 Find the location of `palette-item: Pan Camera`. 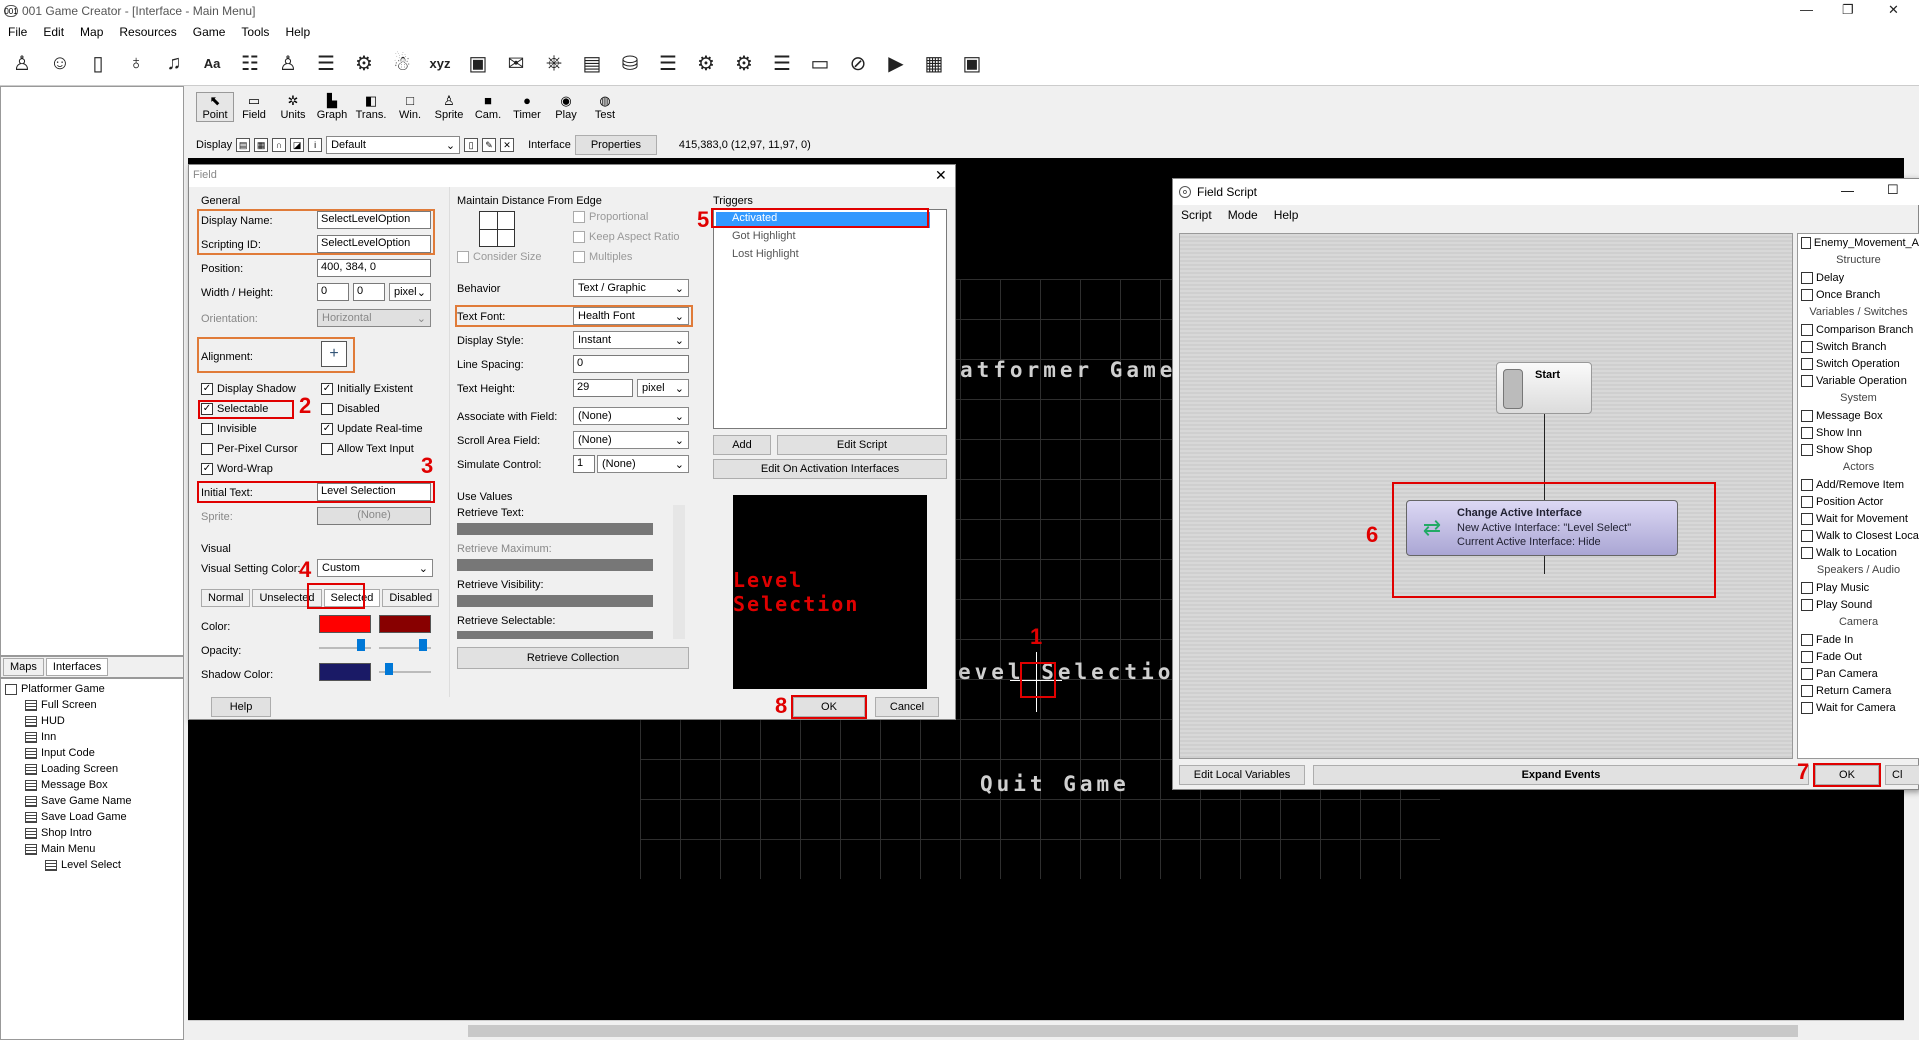

palette-item: Pan Camera is located at coordinates (1858, 673).